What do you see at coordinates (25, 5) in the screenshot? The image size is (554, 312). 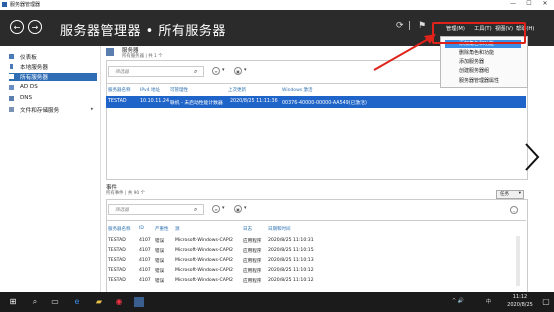 I see `window-title: 服务器管理器` at bounding box center [25, 5].